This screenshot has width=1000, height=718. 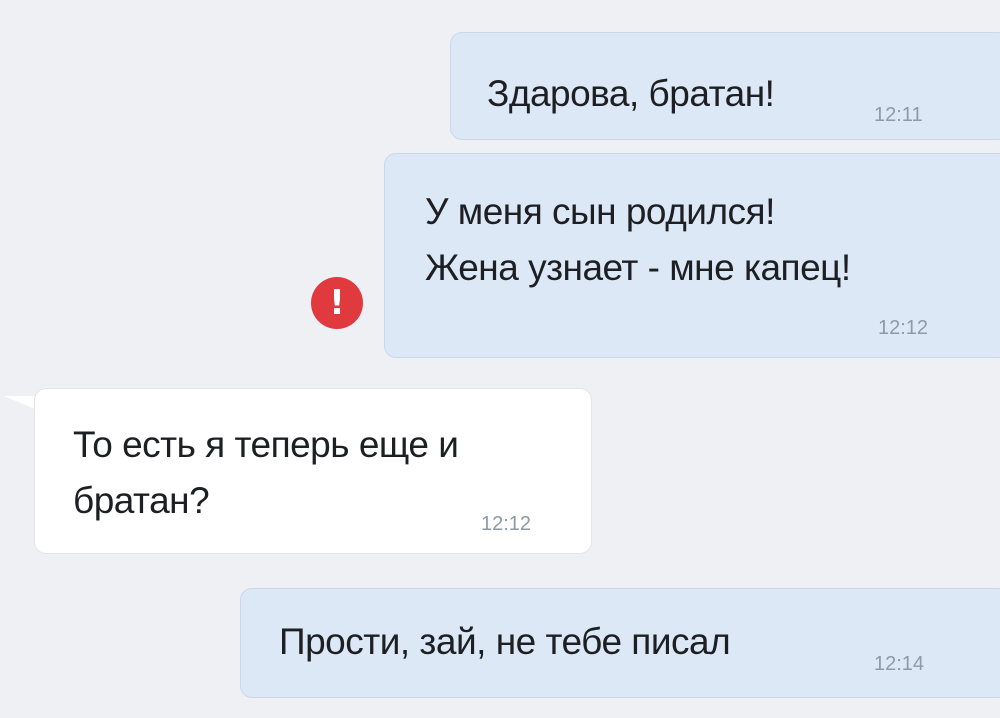 I want to click on message-text: Здарова, братан!, so click(x=631, y=94).